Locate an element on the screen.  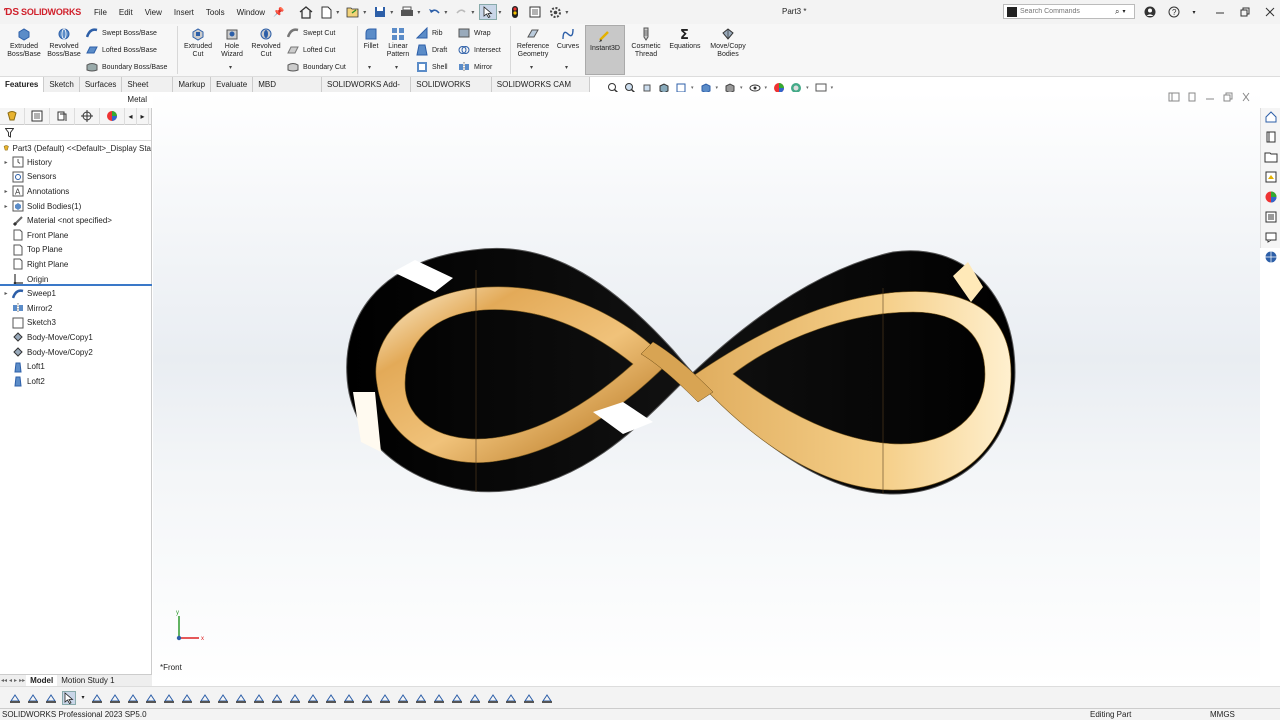
tree-item: Loft1 is located at coordinates (75, 366).